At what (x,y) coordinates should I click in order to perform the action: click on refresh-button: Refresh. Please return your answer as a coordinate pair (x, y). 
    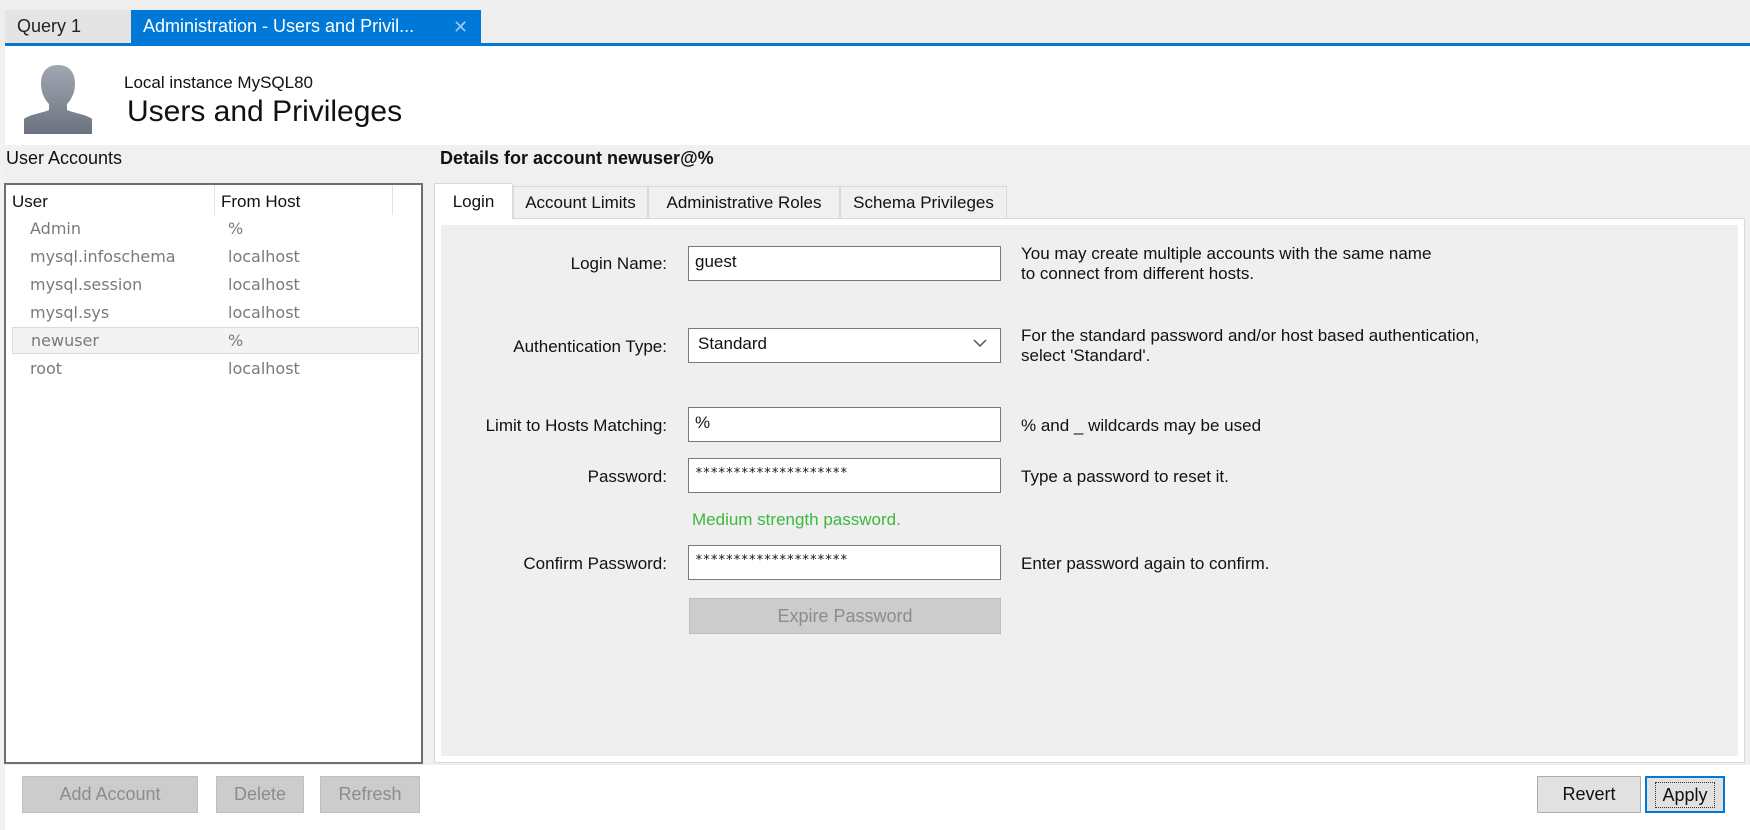
    Looking at the image, I should click on (370, 794).